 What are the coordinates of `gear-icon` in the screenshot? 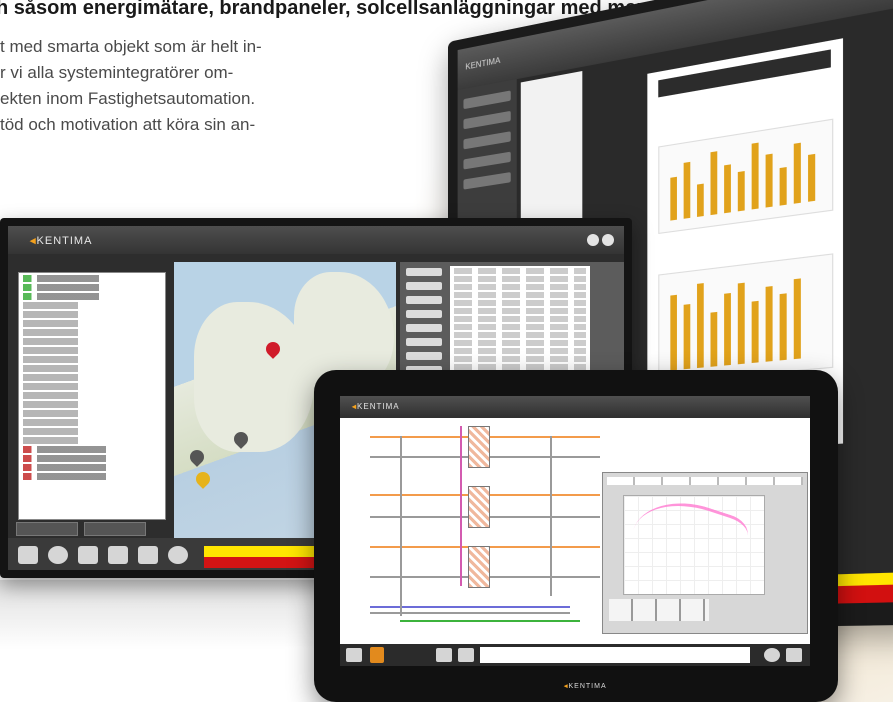 It's located at (772, 655).